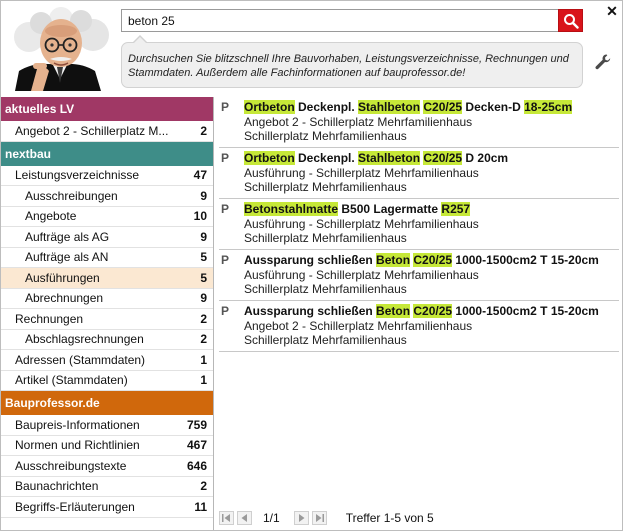 The image size is (623, 531). I want to click on search-icon, so click(571, 21).